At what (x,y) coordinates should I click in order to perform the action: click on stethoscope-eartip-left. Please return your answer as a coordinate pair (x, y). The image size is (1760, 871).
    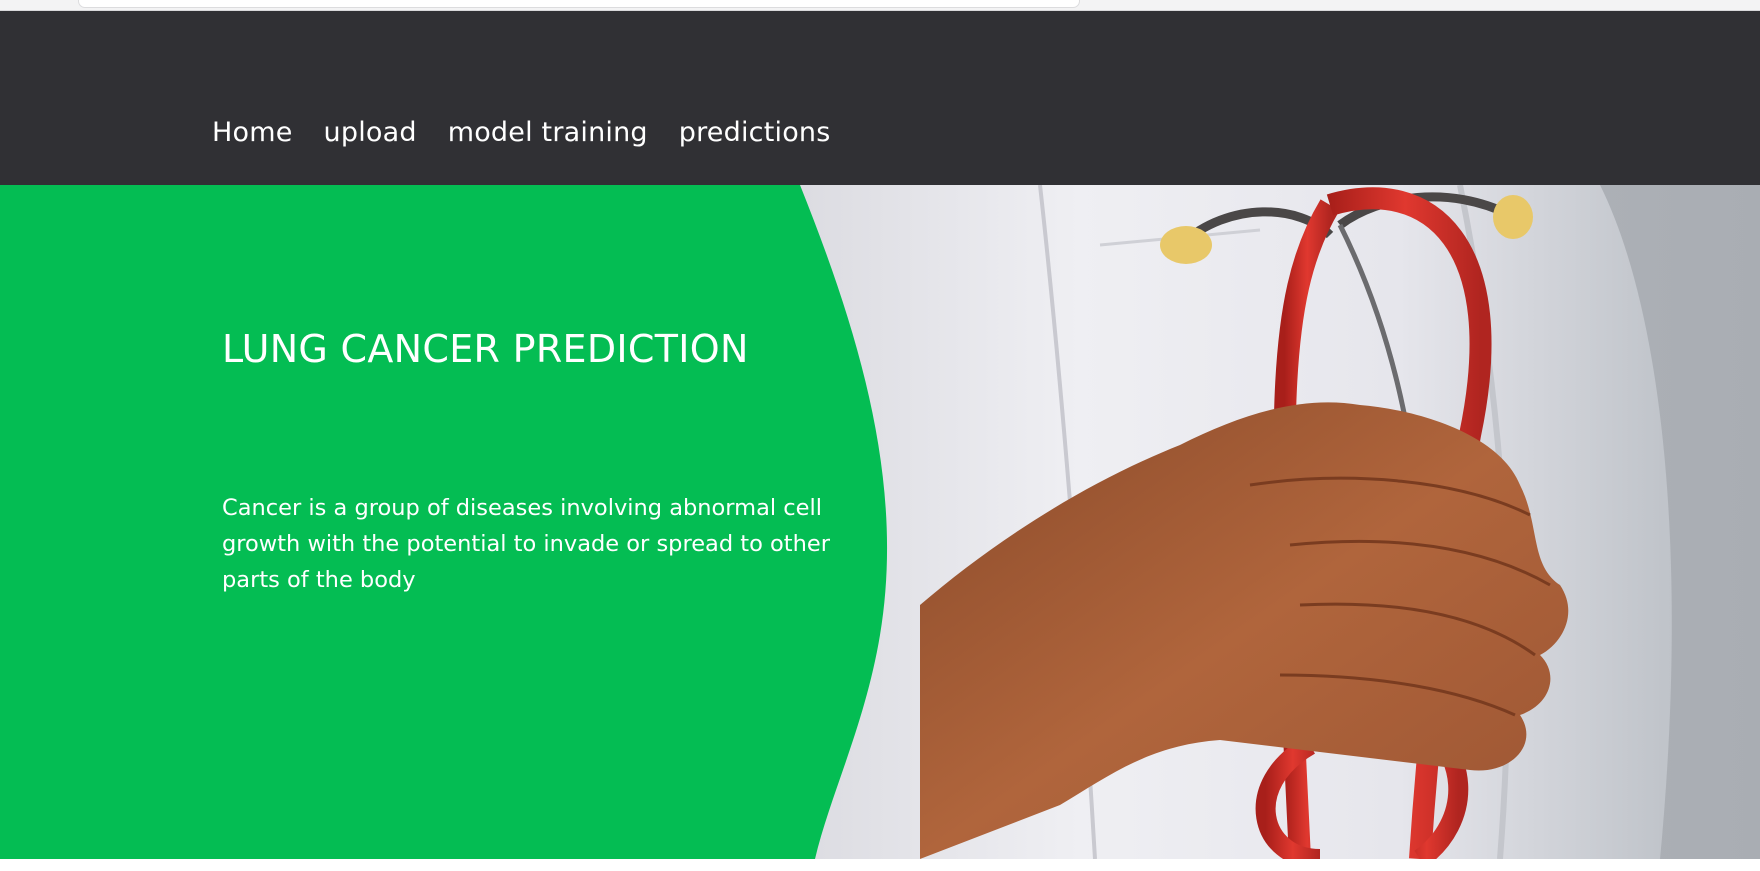
    Looking at the image, I should click on (1186, 245).